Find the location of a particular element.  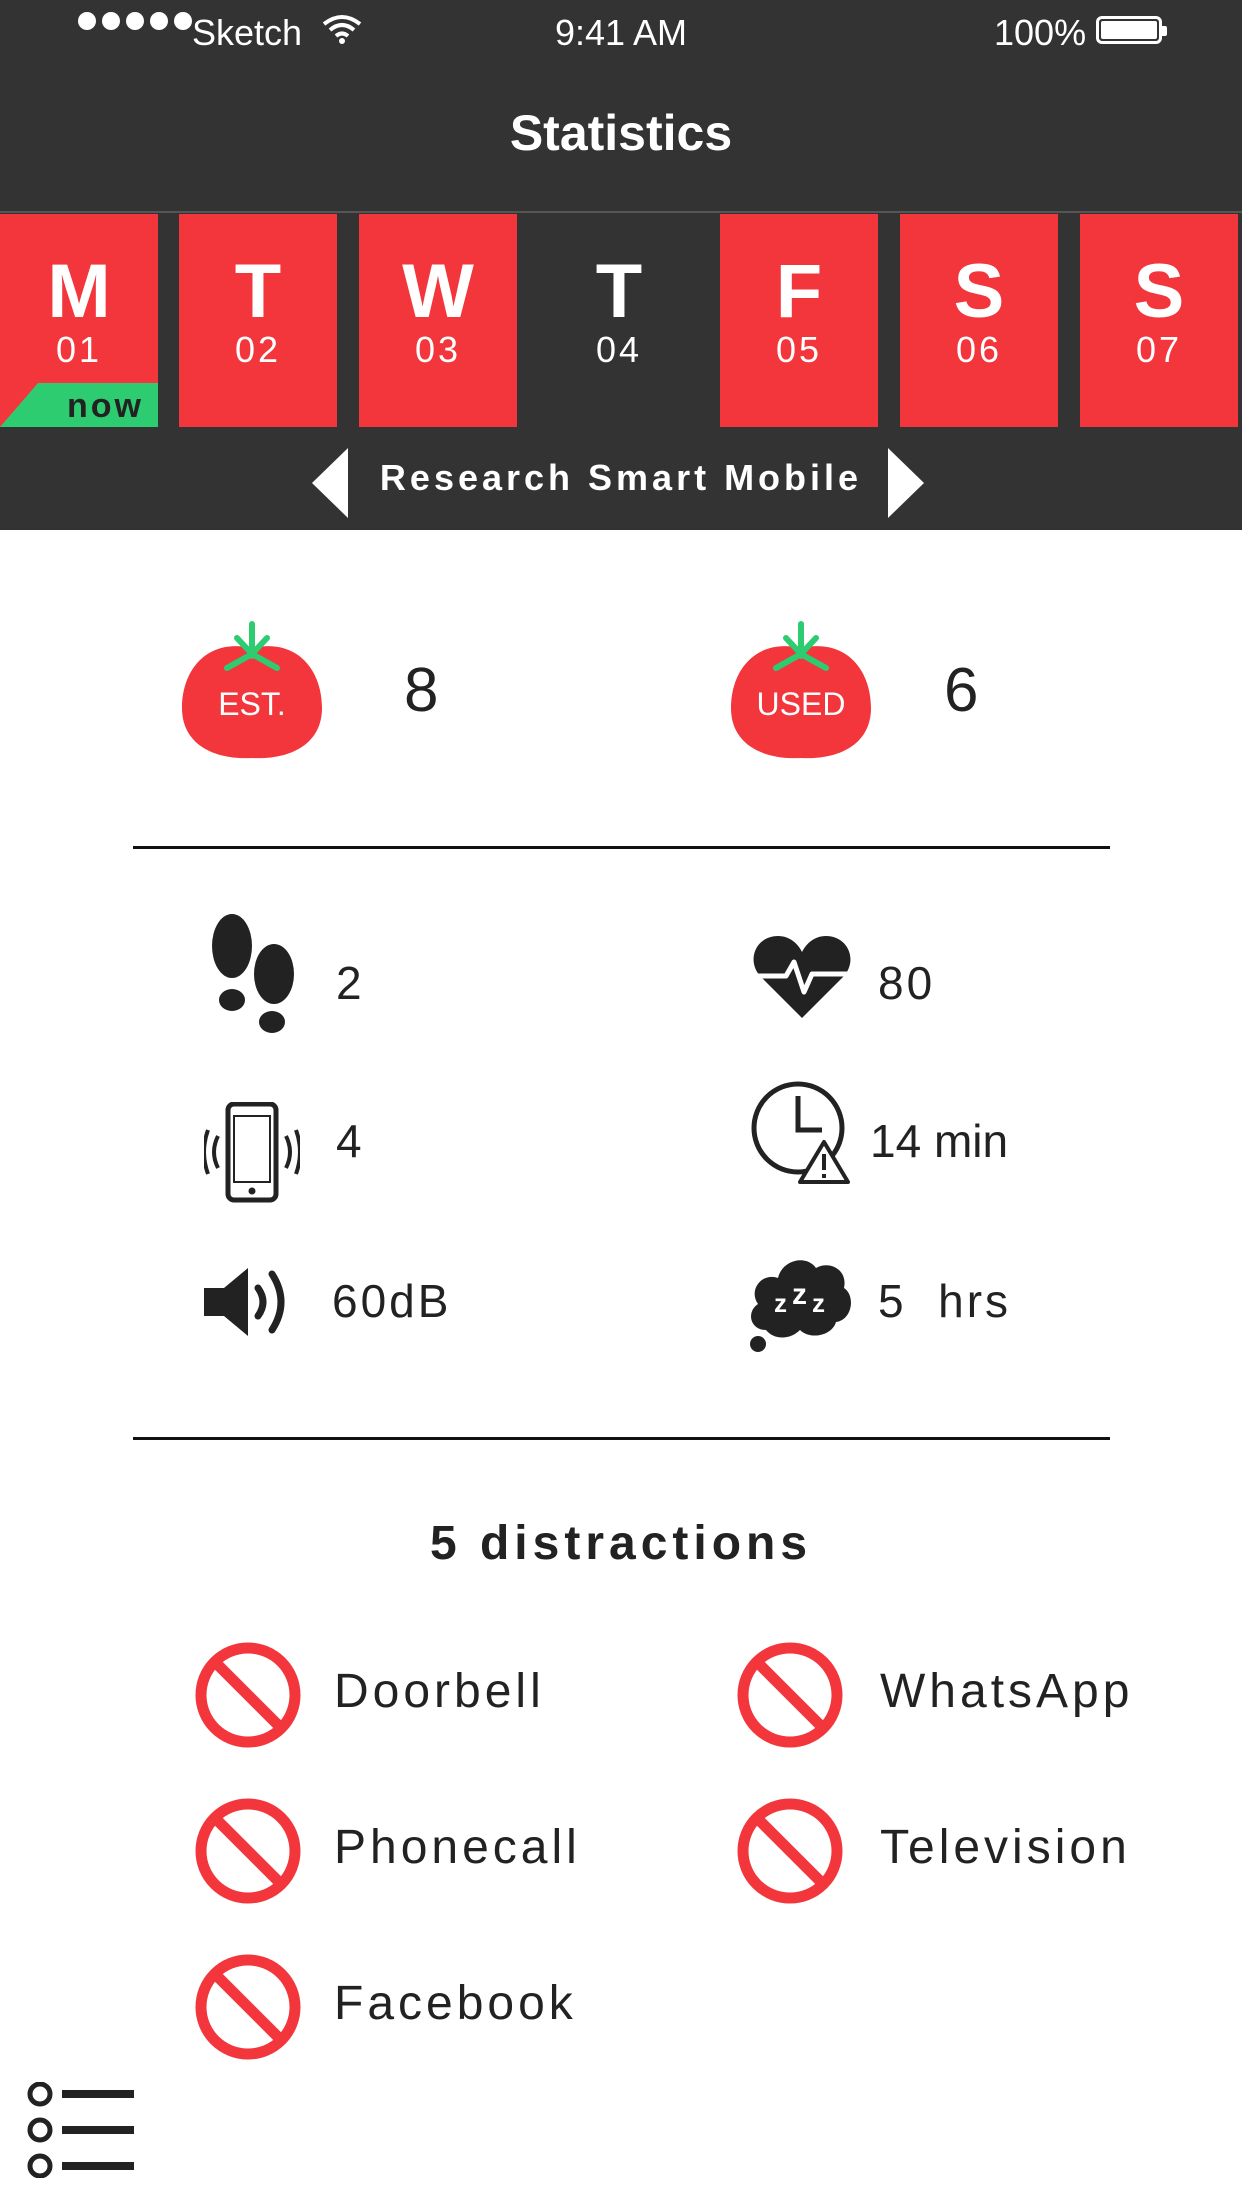

next-project-arrow-icon is located at coordinates (906, 483).